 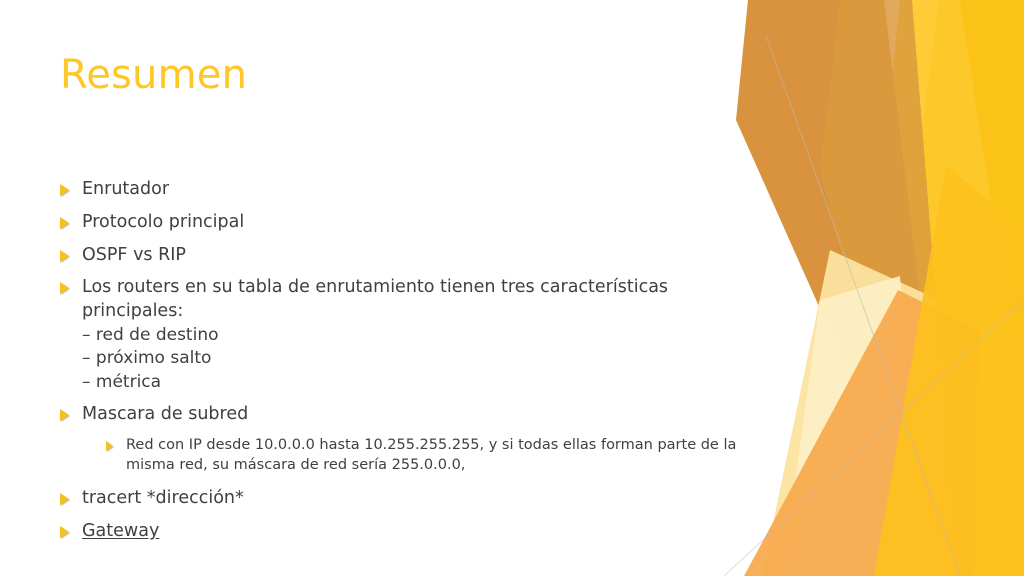 What do you see at coordinates (147, 358) in the screenshot?
I see `list-item-subline: – próximo salto` at bounding box center [147, 358].